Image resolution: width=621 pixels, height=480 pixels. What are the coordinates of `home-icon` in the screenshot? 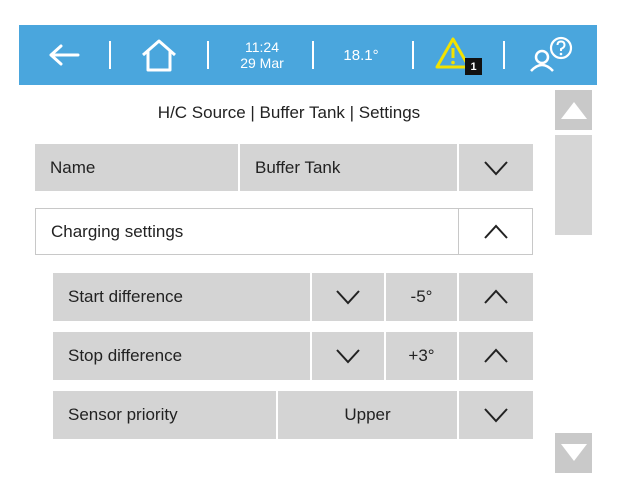 It's located at (159, 55).